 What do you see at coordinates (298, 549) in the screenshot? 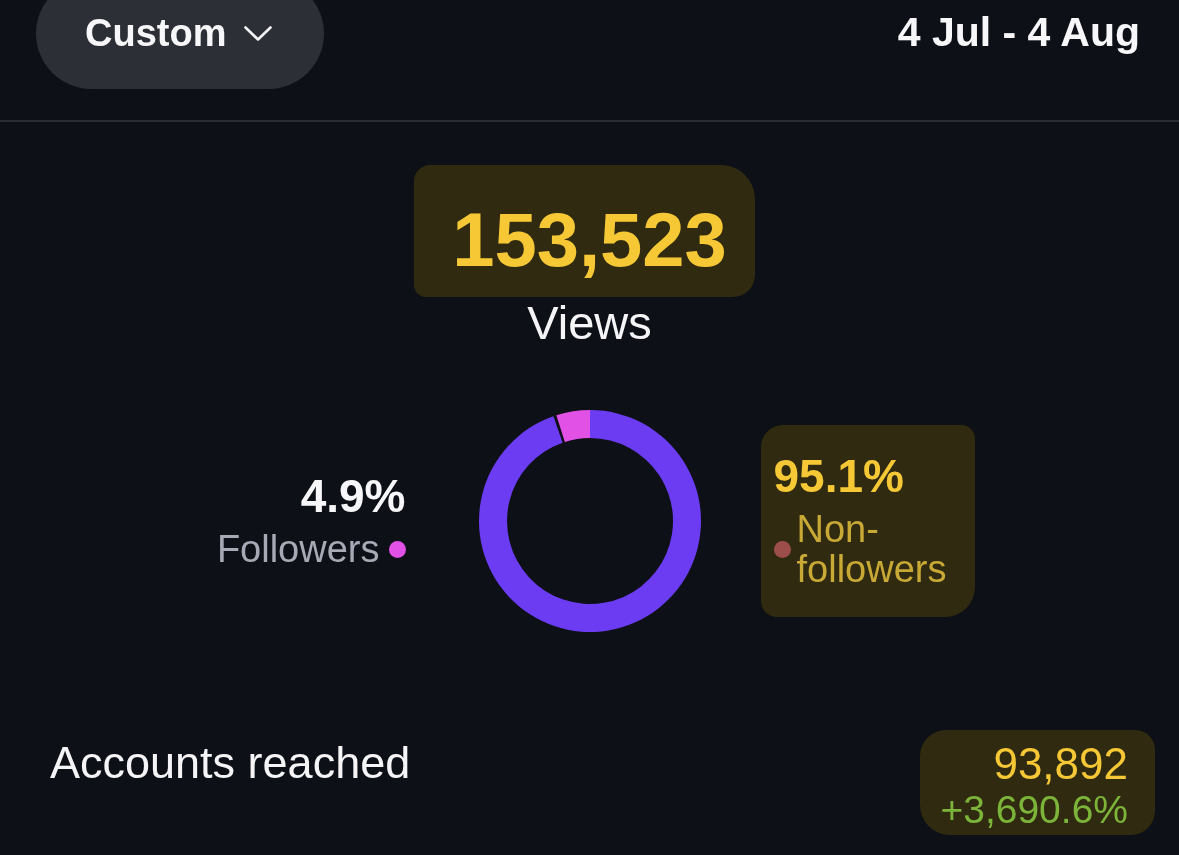
I see `legend-label: Followers` at bounding box center [298, 549].